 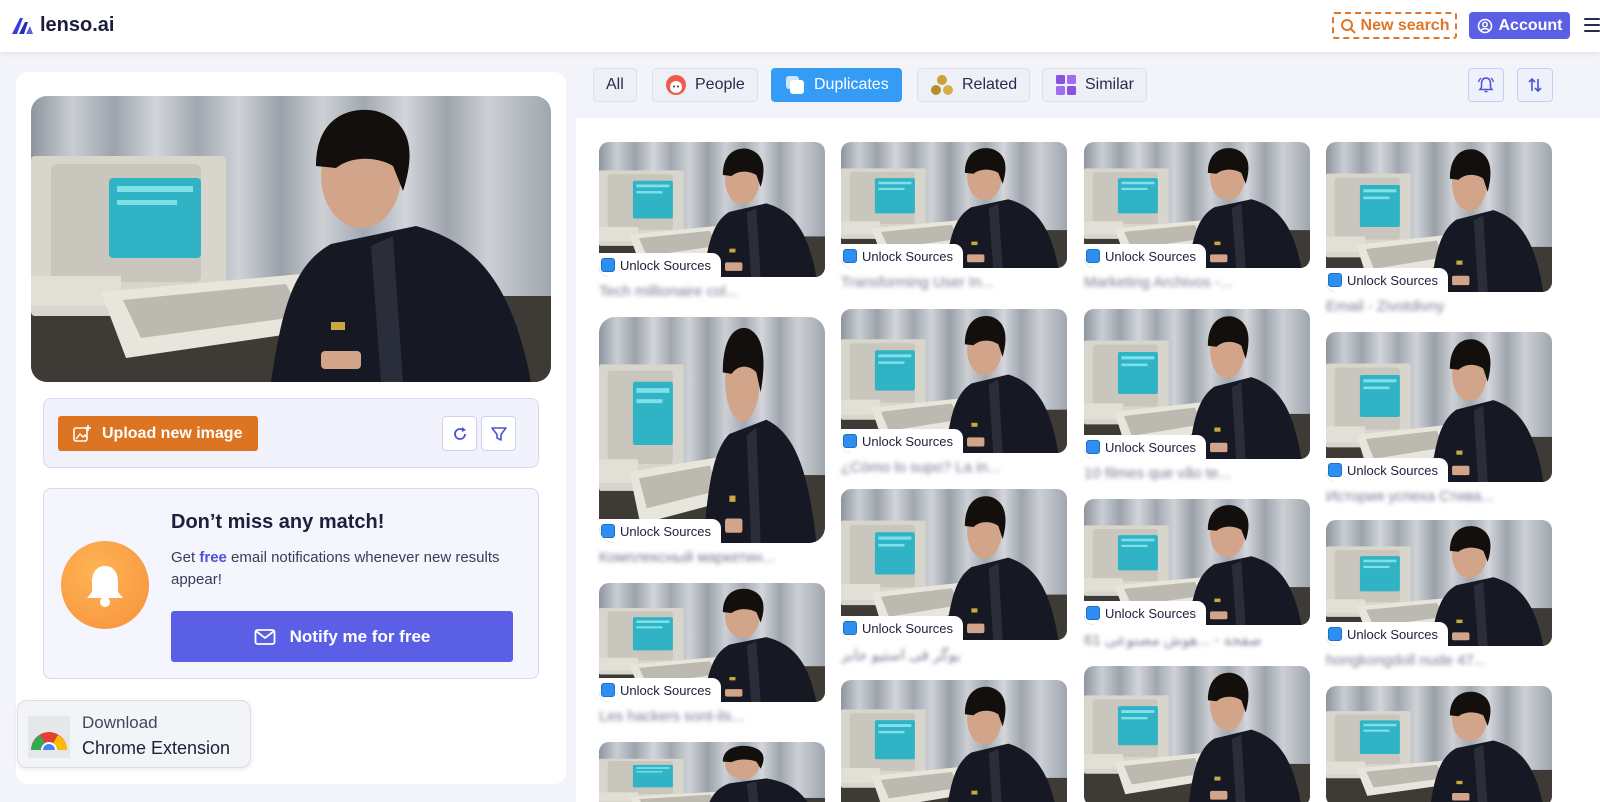 I want to click on account-button: Account, so click(x=1519, y=25).